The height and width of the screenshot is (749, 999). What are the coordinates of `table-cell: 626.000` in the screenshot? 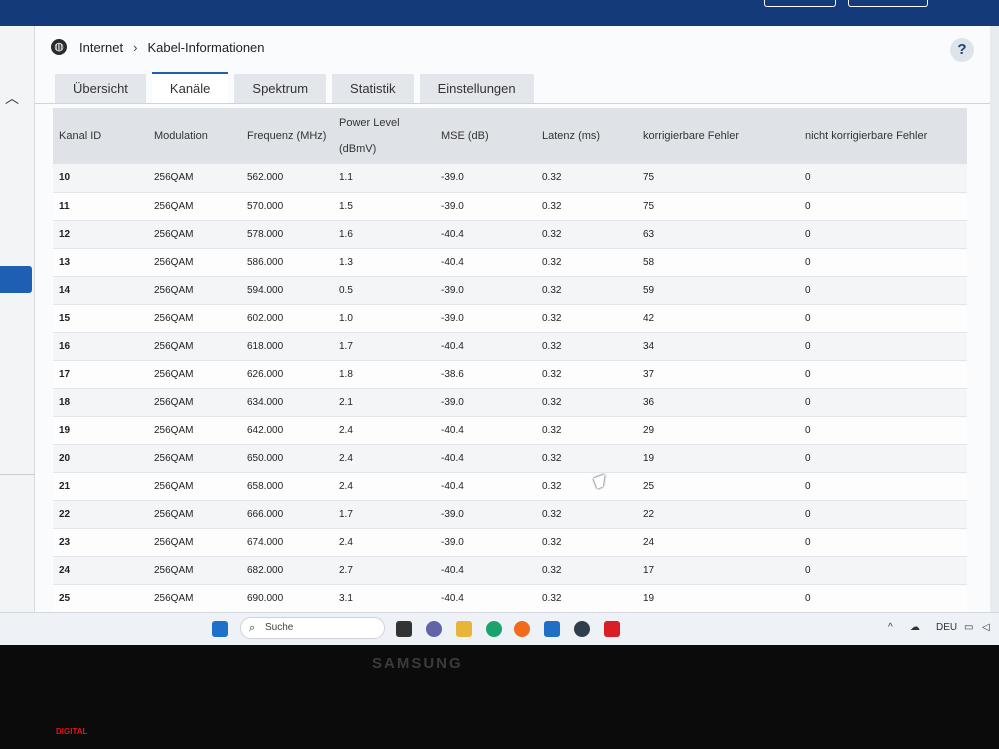 It's located at (287, 374).